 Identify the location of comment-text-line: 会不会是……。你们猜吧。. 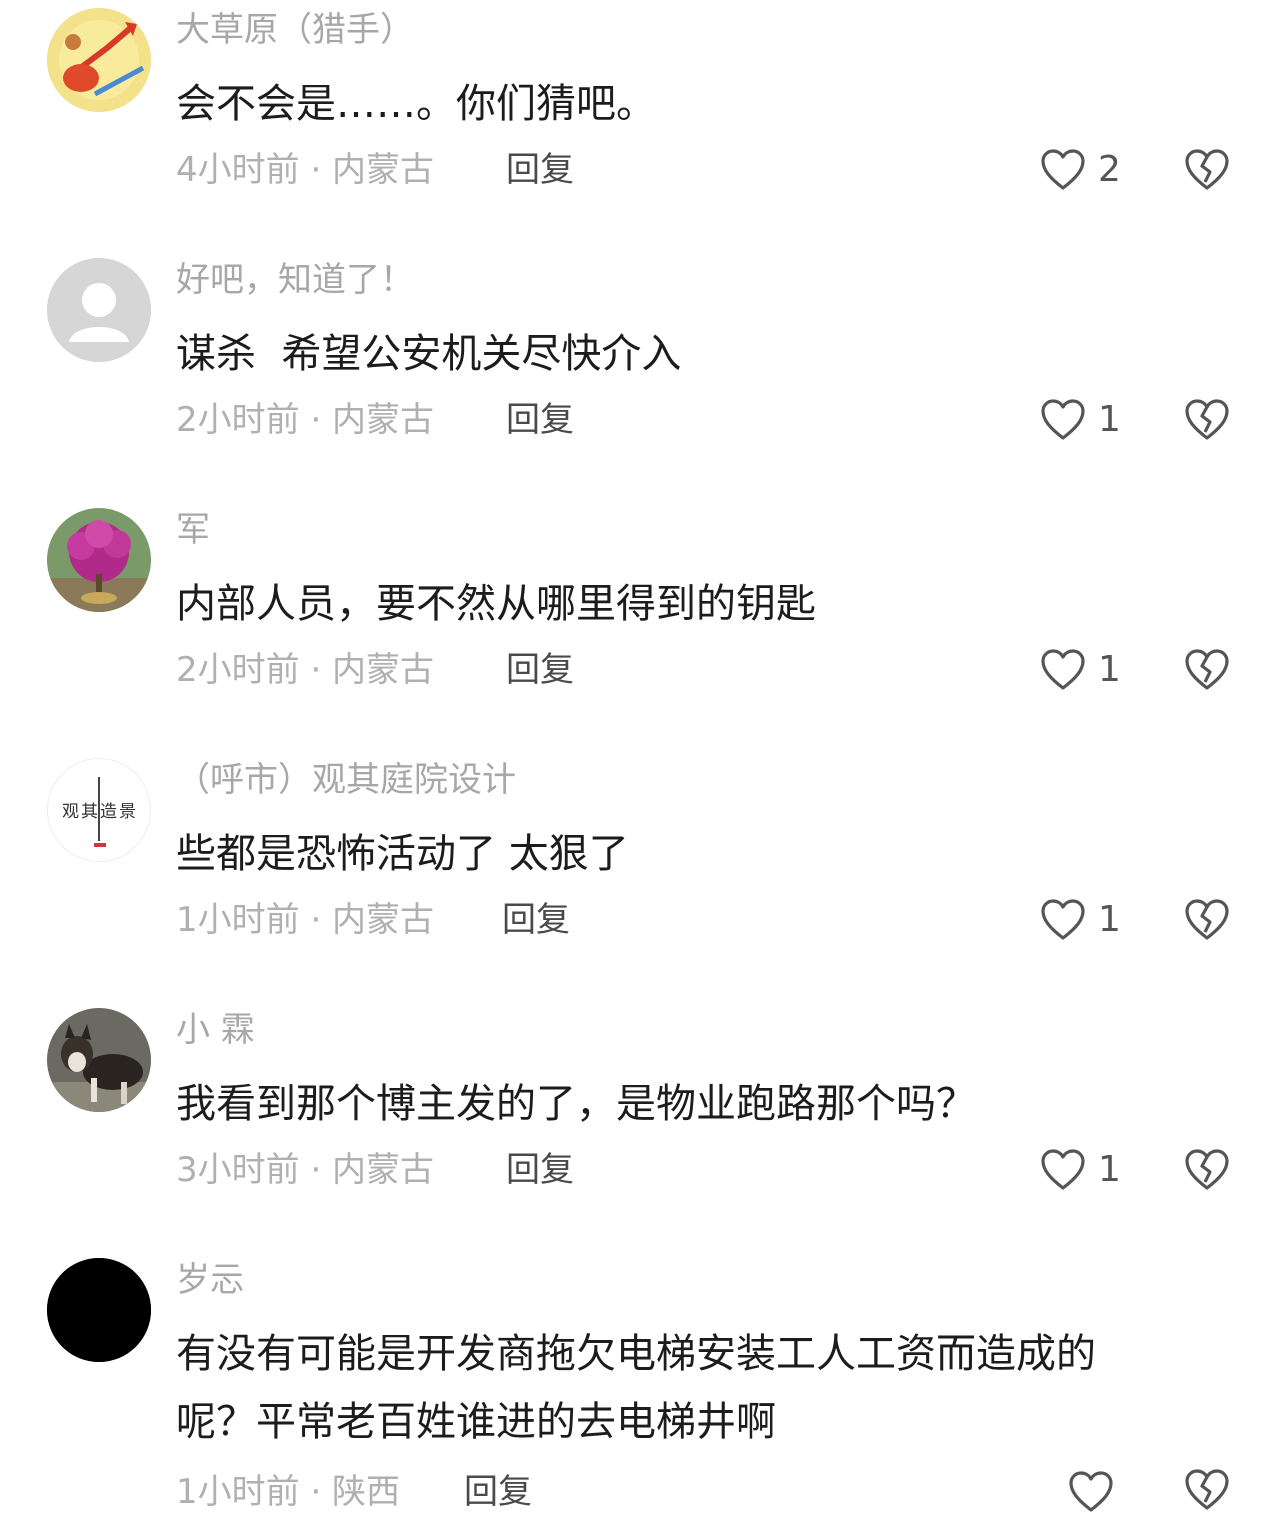
(416, 104).